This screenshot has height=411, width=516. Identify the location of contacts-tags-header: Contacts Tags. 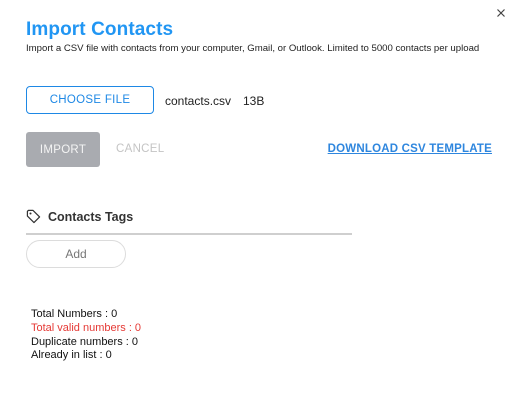
(79, 216).